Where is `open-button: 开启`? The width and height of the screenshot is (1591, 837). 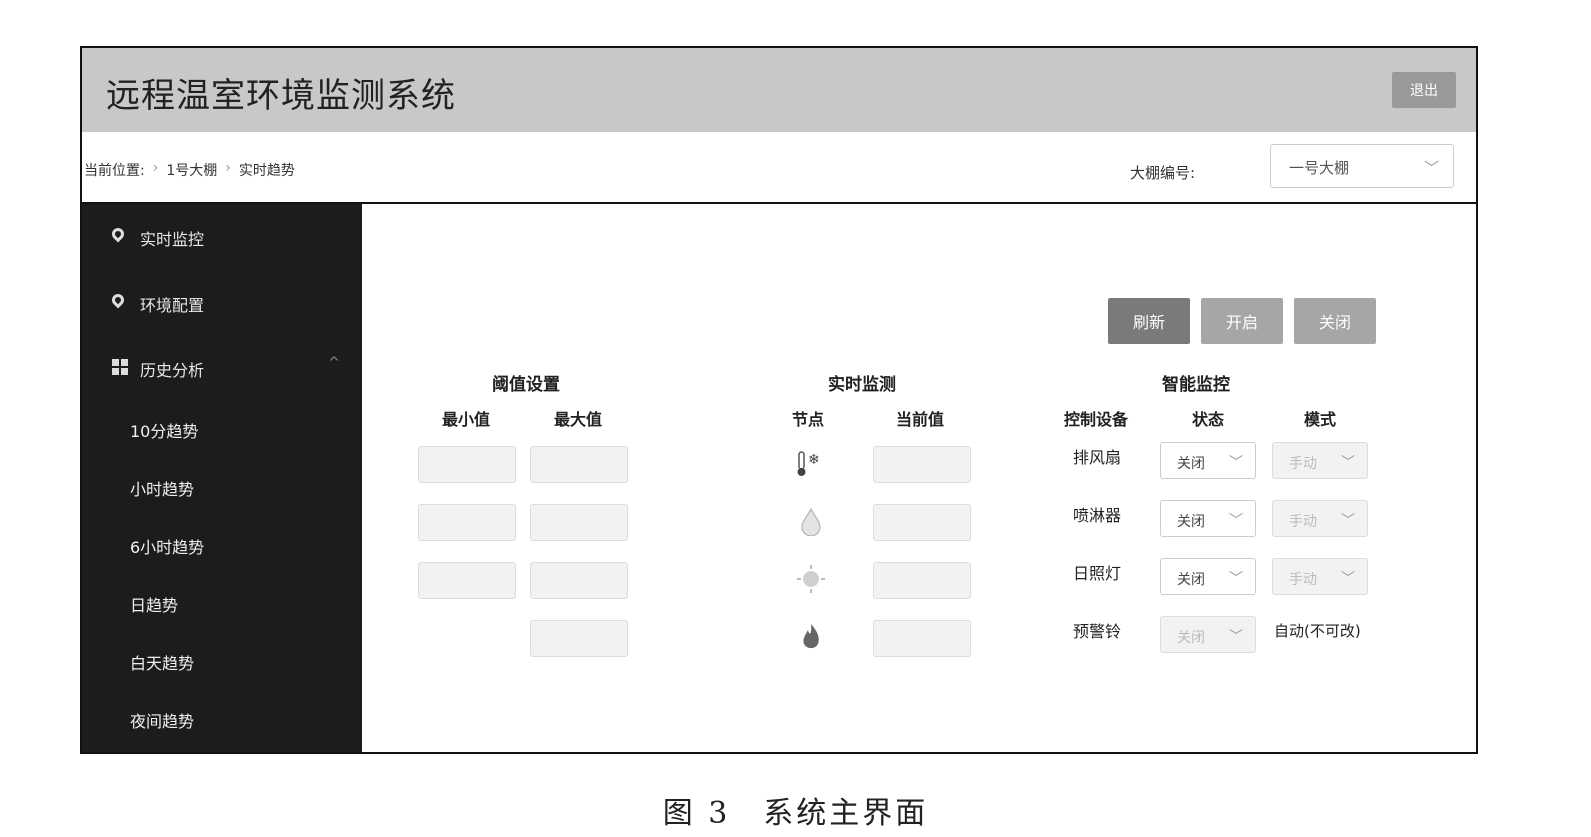 open-button: 开启 is located at coordinates (1242, 321).